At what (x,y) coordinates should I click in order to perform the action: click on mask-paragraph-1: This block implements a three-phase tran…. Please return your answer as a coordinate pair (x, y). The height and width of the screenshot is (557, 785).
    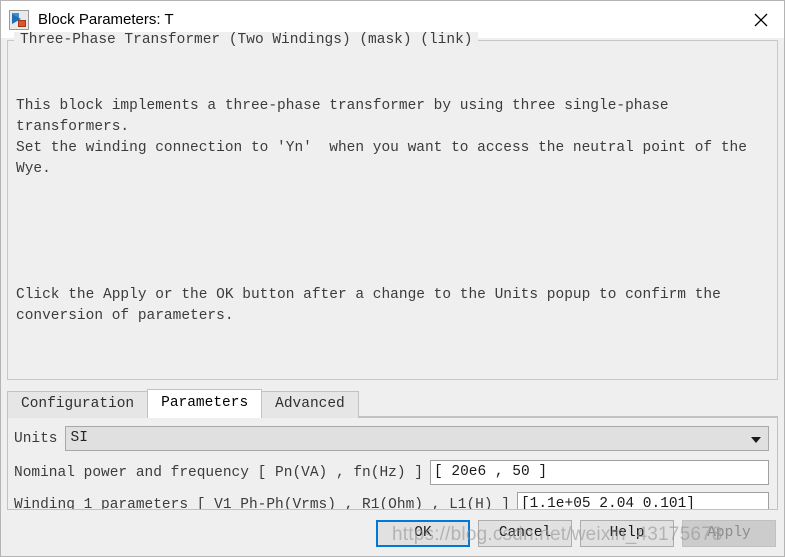
    Looking at the image, I should click on (381, 137).